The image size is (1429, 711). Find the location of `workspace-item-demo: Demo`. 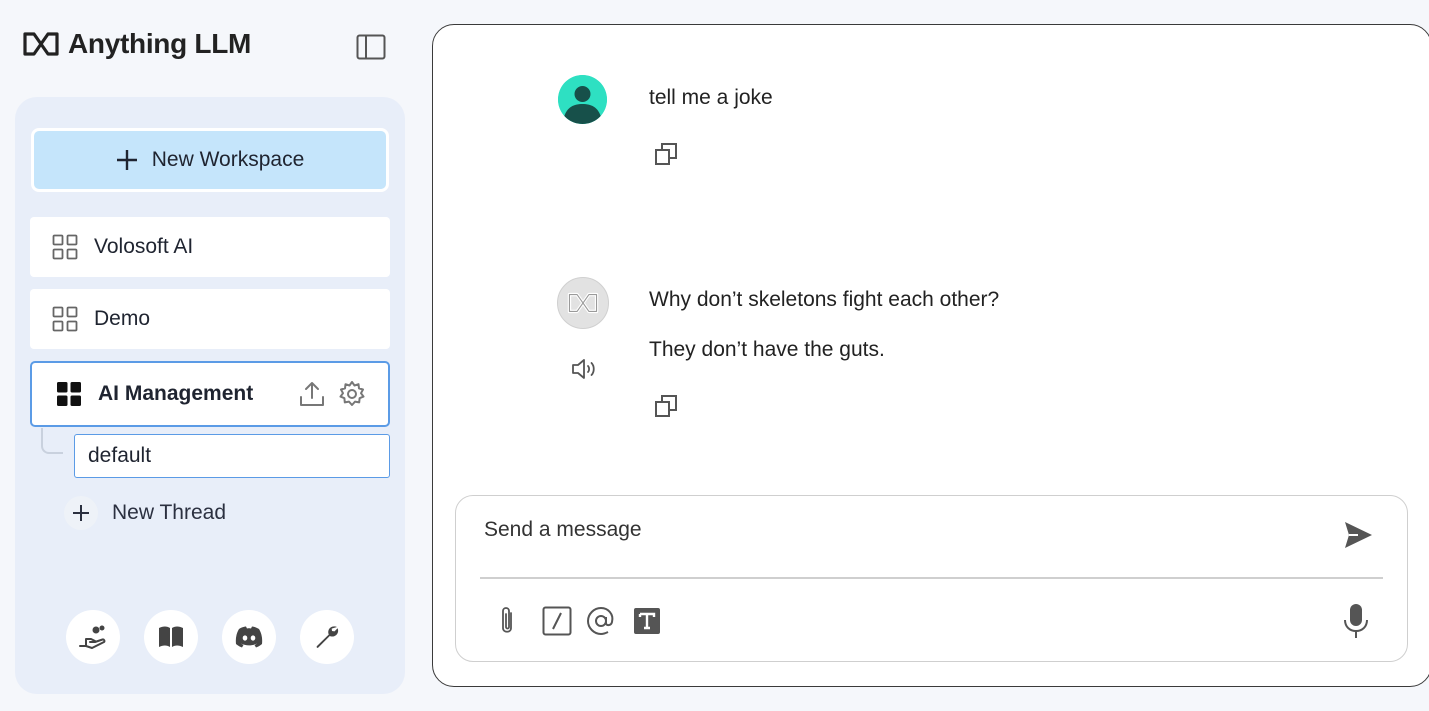

workspace-item-demo: Demo is located at coordinates (210, 319).